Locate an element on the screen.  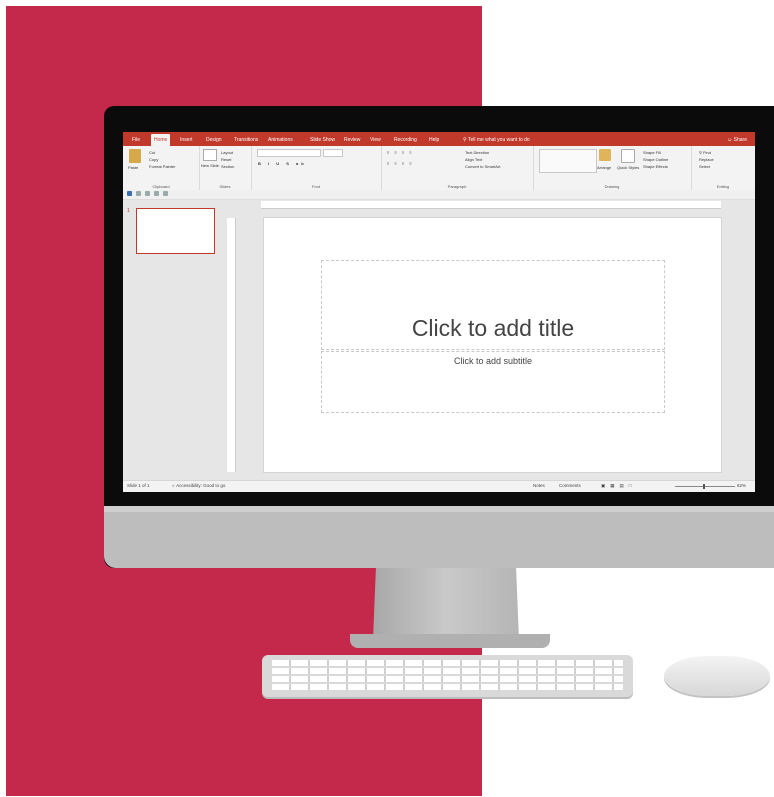
tab-review: Review is located at coordinates (352, 140).